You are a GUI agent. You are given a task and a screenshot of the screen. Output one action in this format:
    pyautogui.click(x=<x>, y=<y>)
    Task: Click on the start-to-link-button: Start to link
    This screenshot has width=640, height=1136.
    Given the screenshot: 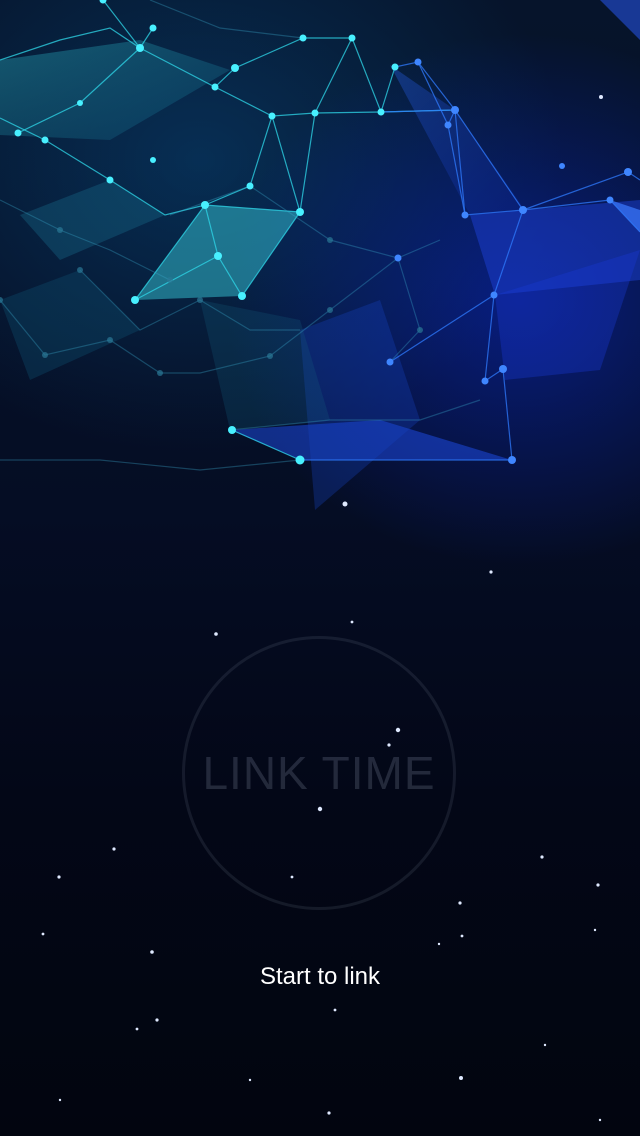 What is the action you would take?
    pyautogui.click(x=320, y=977)
    